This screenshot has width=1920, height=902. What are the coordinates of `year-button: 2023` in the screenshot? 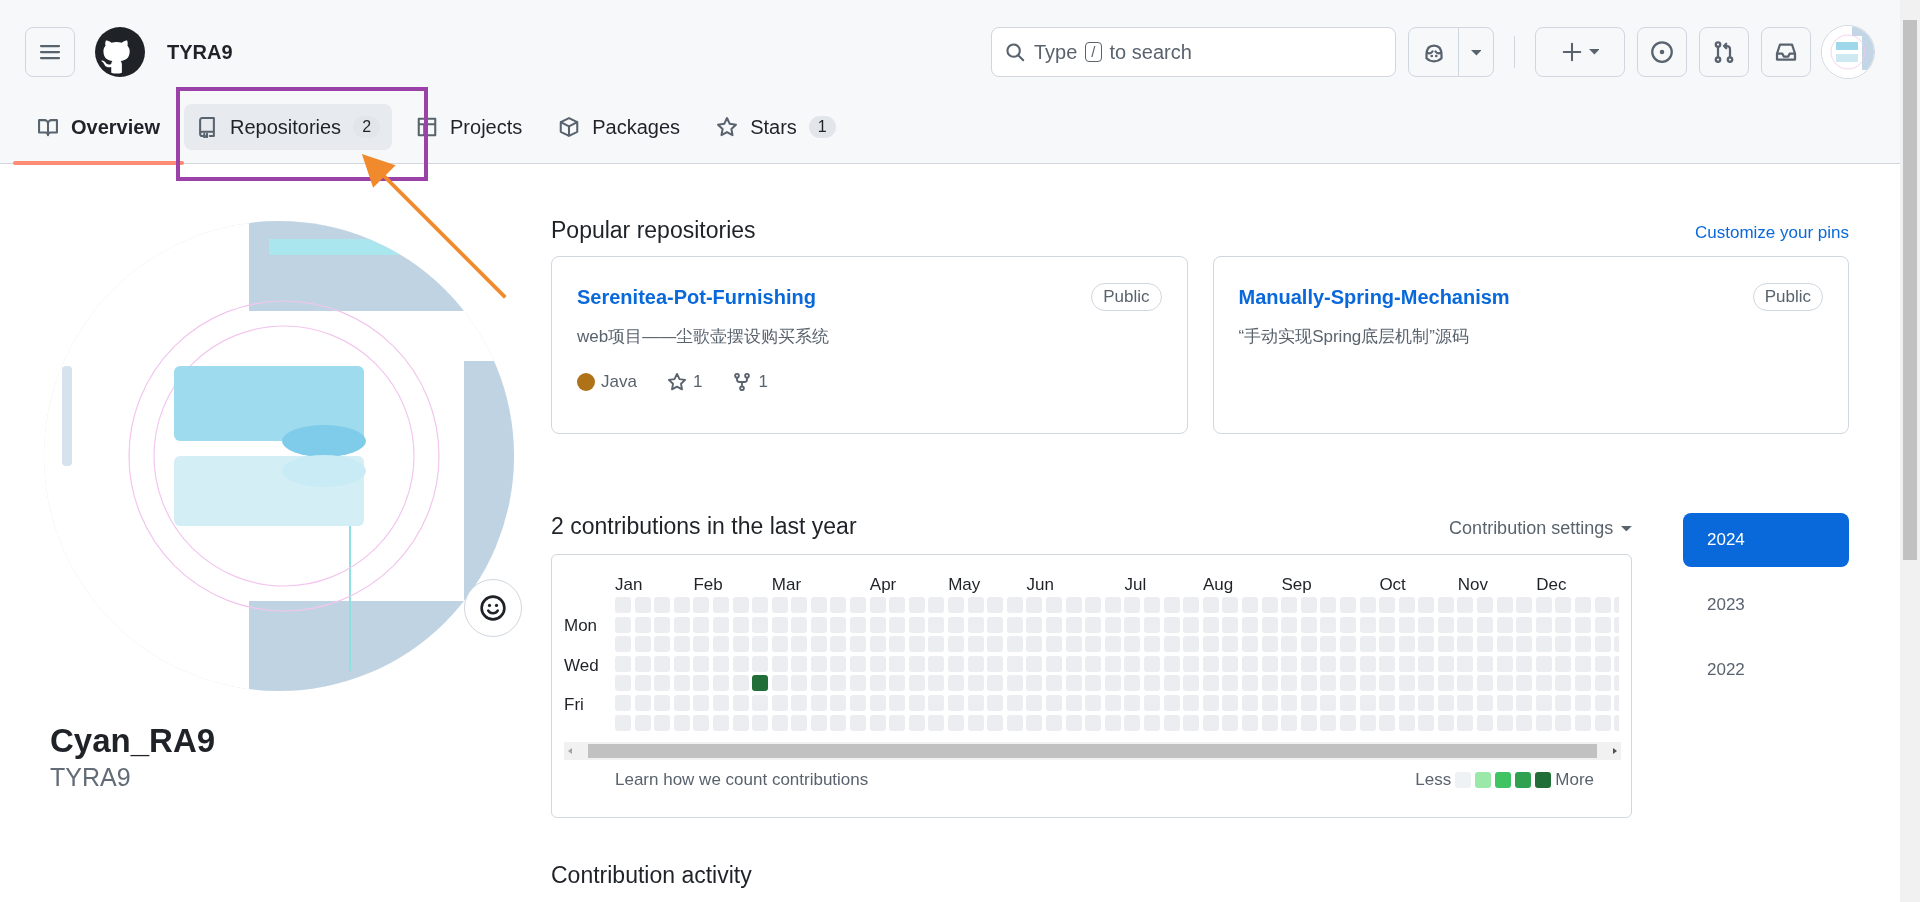 It's located at (1766, 605).